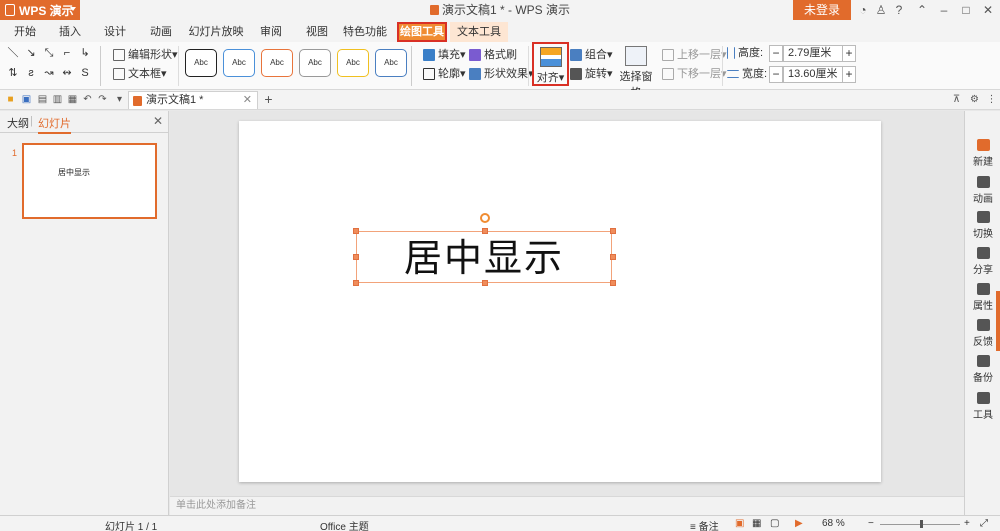 This screenshot has height=531, width=1000. Describe the element at coordinates (591, 55) in the screenshot. I see `group-button: 组合 ▾` at that location.